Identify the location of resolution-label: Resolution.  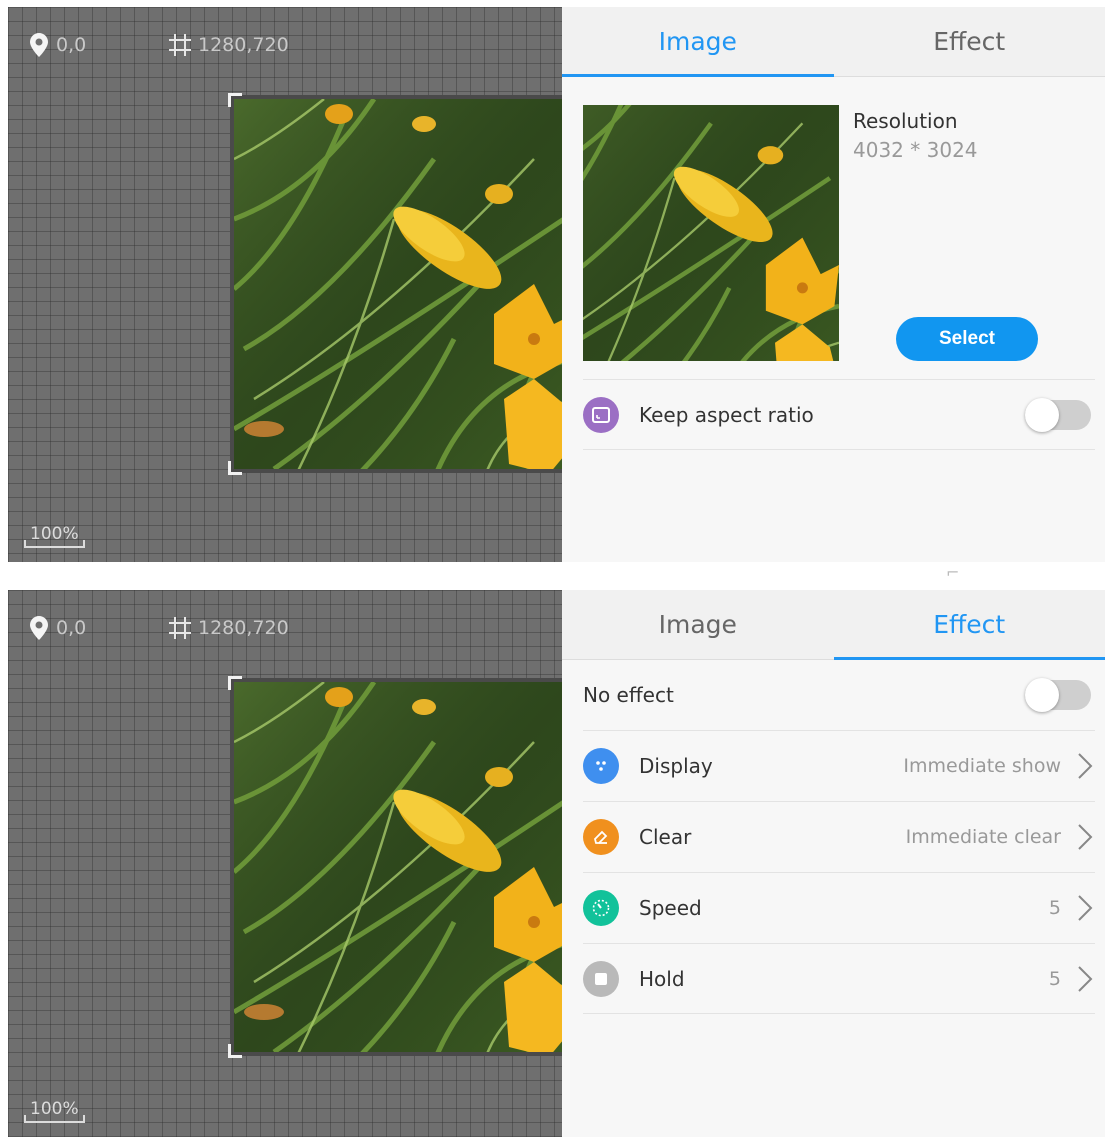
(905, 121).